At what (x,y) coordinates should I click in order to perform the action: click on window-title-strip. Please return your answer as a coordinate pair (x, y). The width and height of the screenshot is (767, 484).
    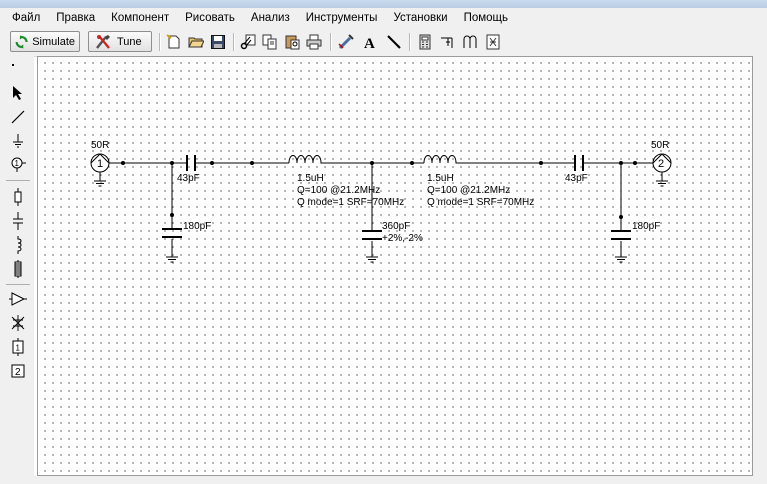
    Looking at the image, I should click on (383, 4).